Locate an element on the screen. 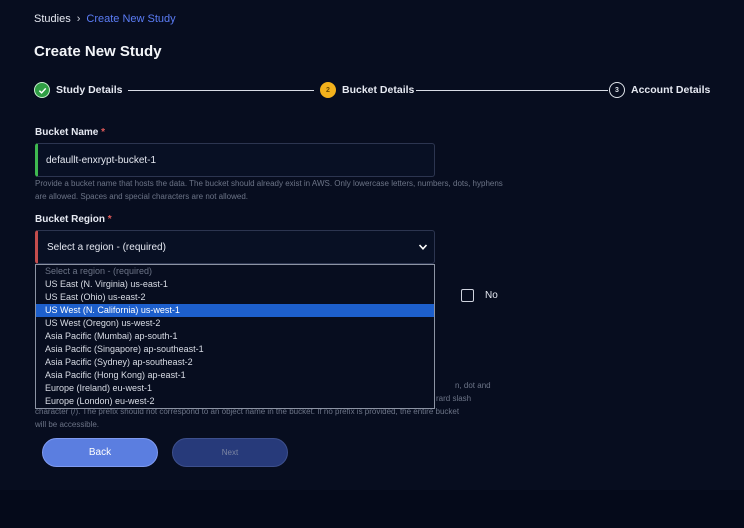 Image resolution: width=744 pixels, height=528 pixels. prefix-helper-line2: rard slash is located at coordinates (454, 398).